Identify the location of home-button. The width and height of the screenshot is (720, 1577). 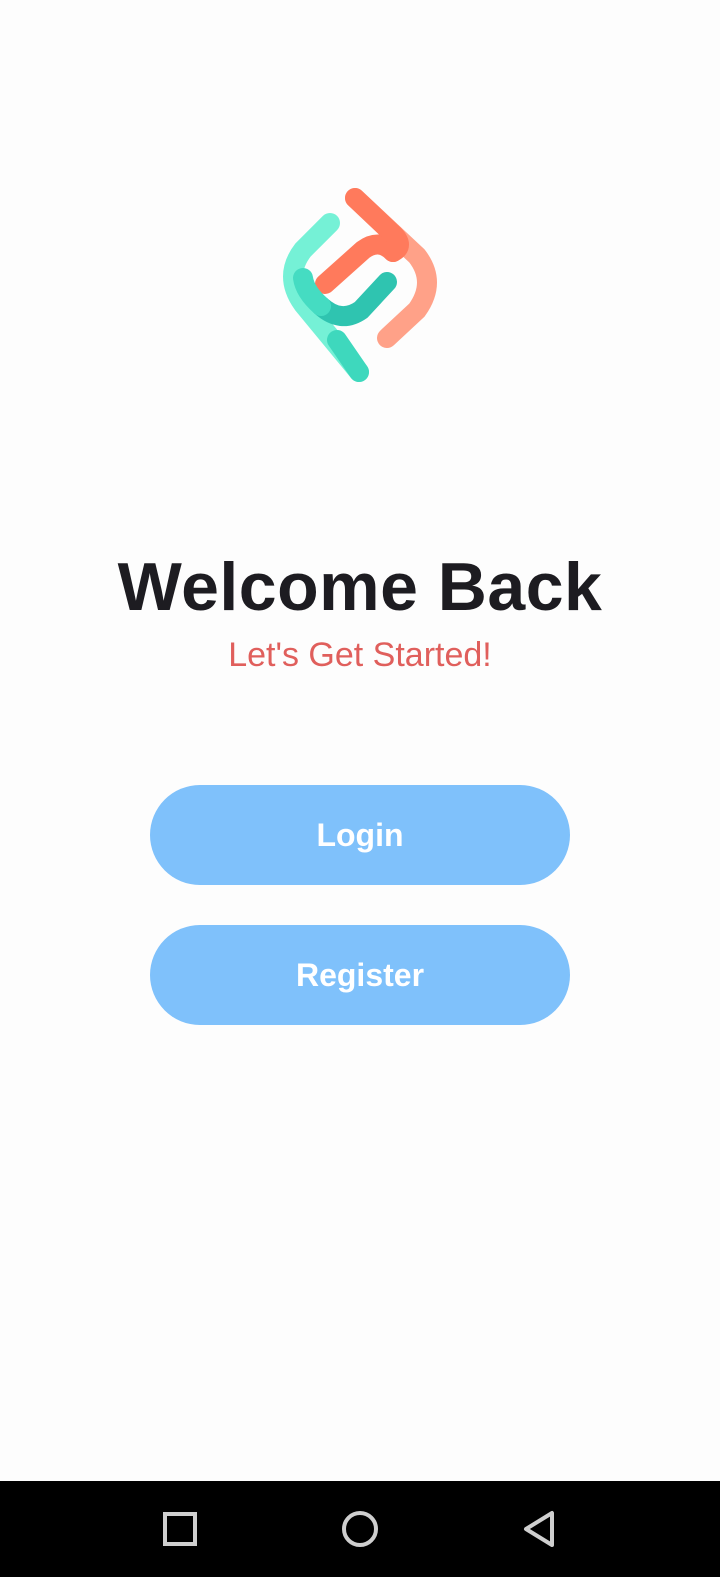
(360, 1529).